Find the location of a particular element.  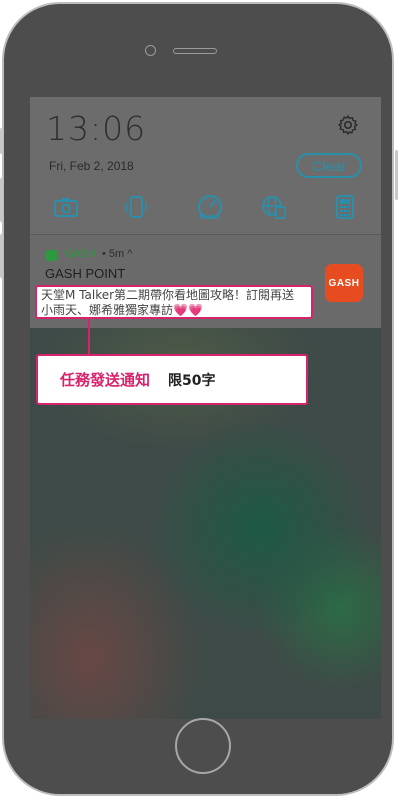

notification-time: • 5m ^ is located at coordinates (117, 254).